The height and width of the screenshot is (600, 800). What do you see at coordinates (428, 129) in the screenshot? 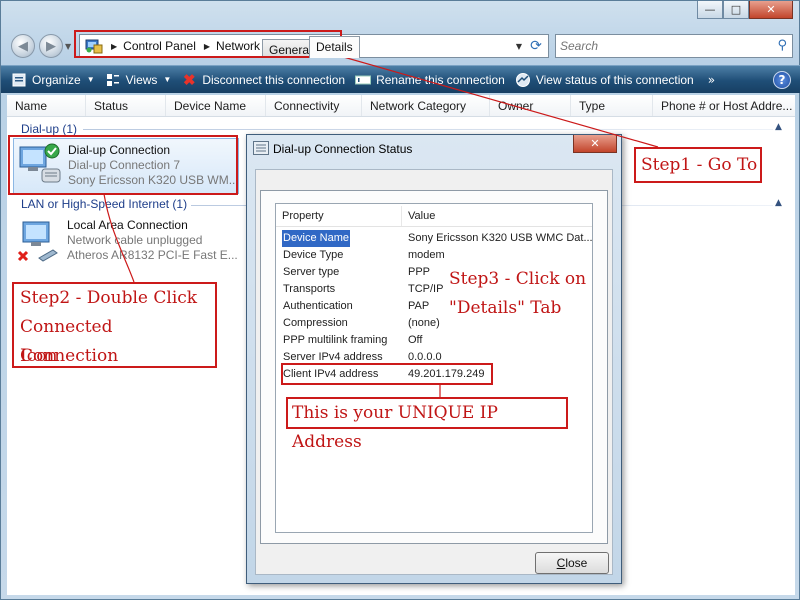
I see `group-divider` at bounding box center [428, 129].